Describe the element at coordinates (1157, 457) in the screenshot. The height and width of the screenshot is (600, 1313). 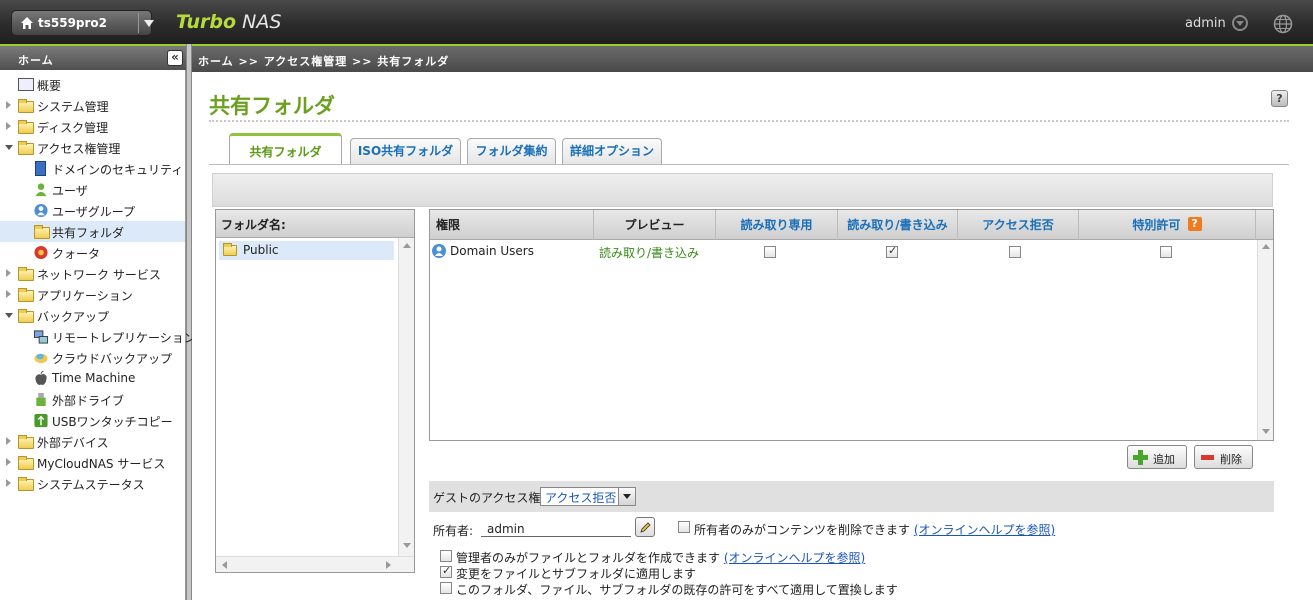
I see `add-button: 追加` at that location.